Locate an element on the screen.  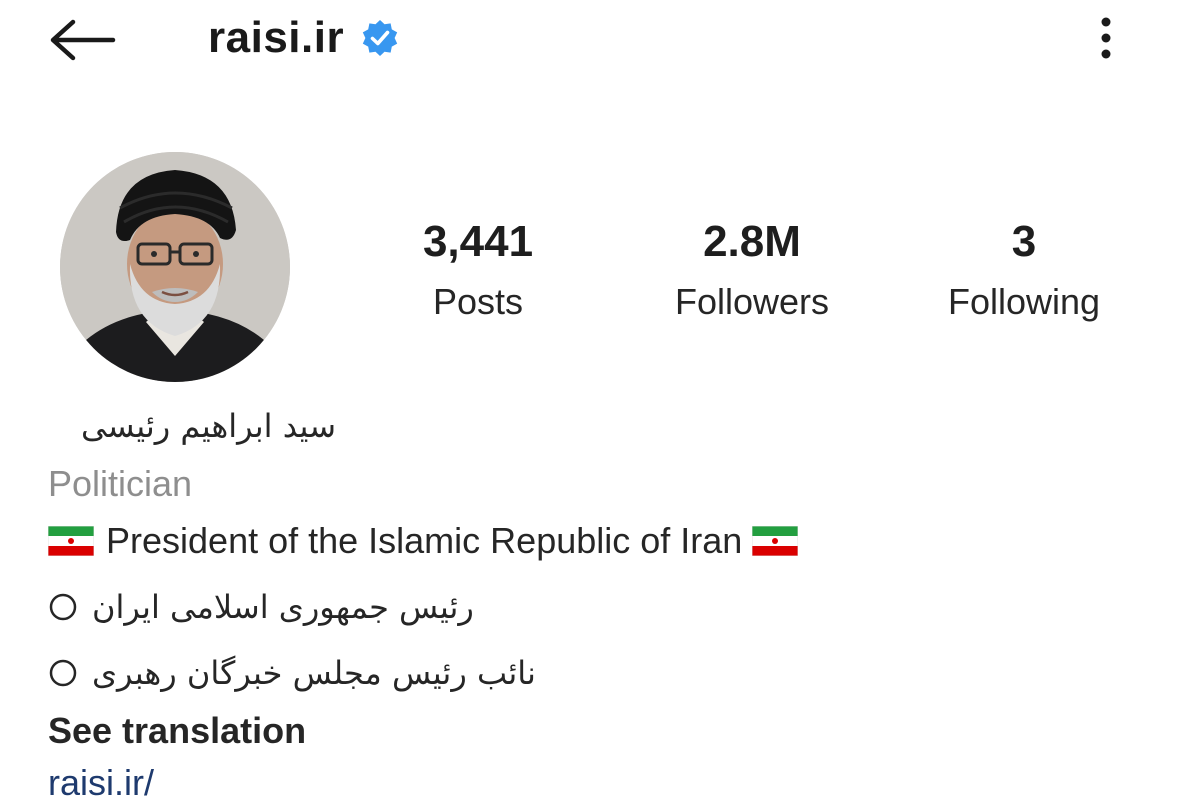
posts-stat: 3,441 Posts is located at coordinates (478, 272).